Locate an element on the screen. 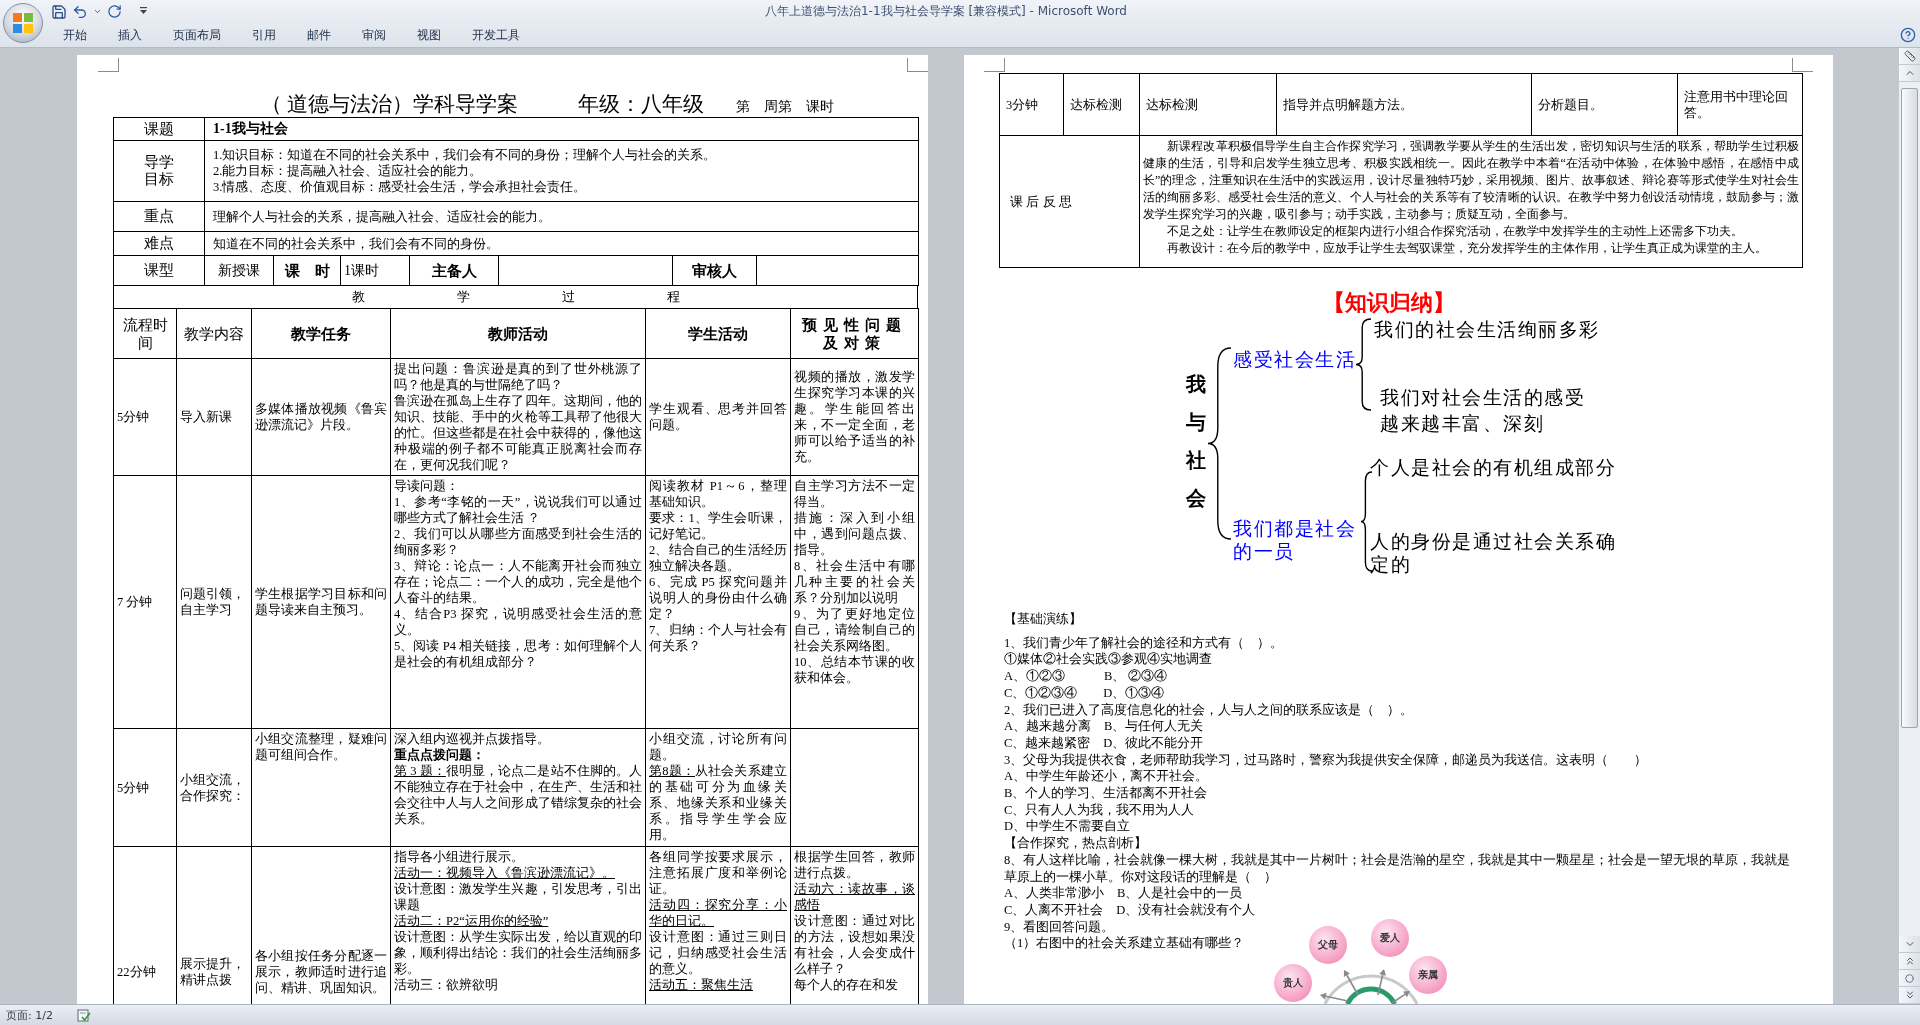 The height and width of the screenshot is (1025, 1920). window-title: 八年上道德与法治1-1我与社会导学案 [兼容模式] - Microsoft Word is located at coordinates (946, 12).